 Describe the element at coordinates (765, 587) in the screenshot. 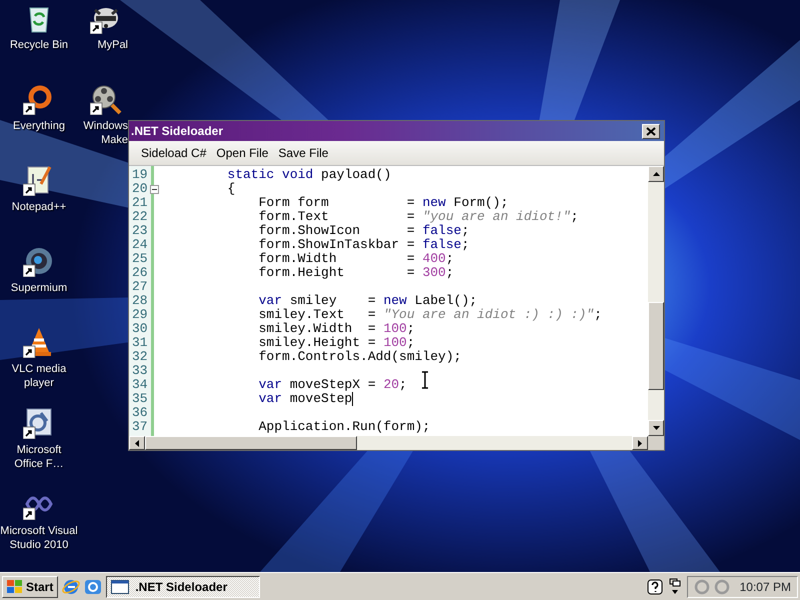

I see `clock: 10:07 PM` at that location.